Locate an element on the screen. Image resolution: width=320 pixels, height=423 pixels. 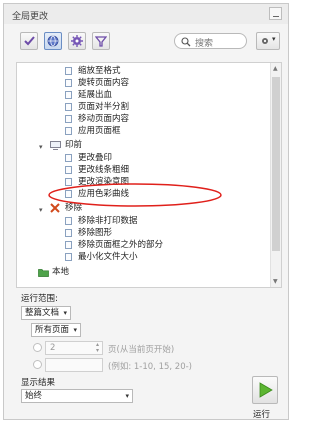
title-bar: 全局更改 is located at coordinates (146, 14).